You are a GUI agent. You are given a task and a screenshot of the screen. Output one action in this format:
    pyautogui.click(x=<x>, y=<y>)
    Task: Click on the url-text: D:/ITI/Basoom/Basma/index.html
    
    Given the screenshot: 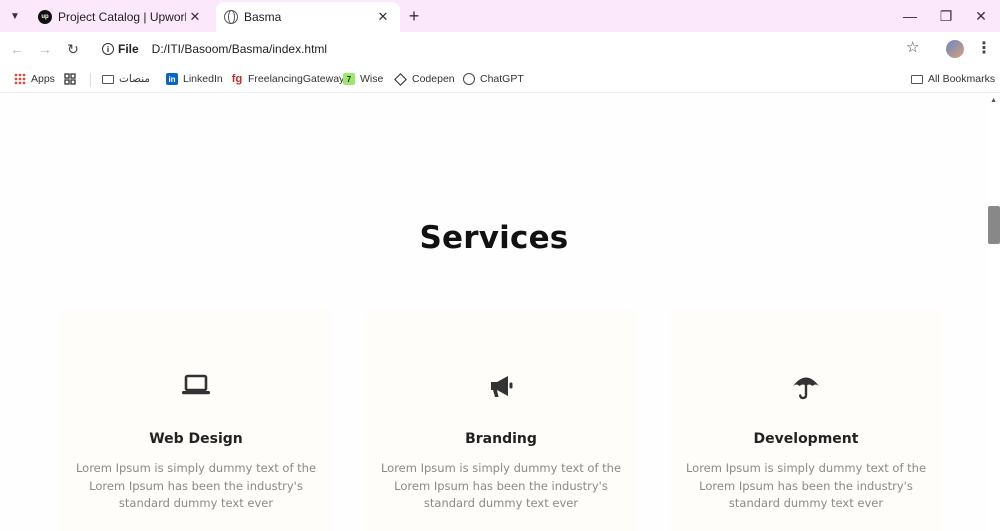 What is the action you would take?
    pyautogui.click(x=239, y=49)
    